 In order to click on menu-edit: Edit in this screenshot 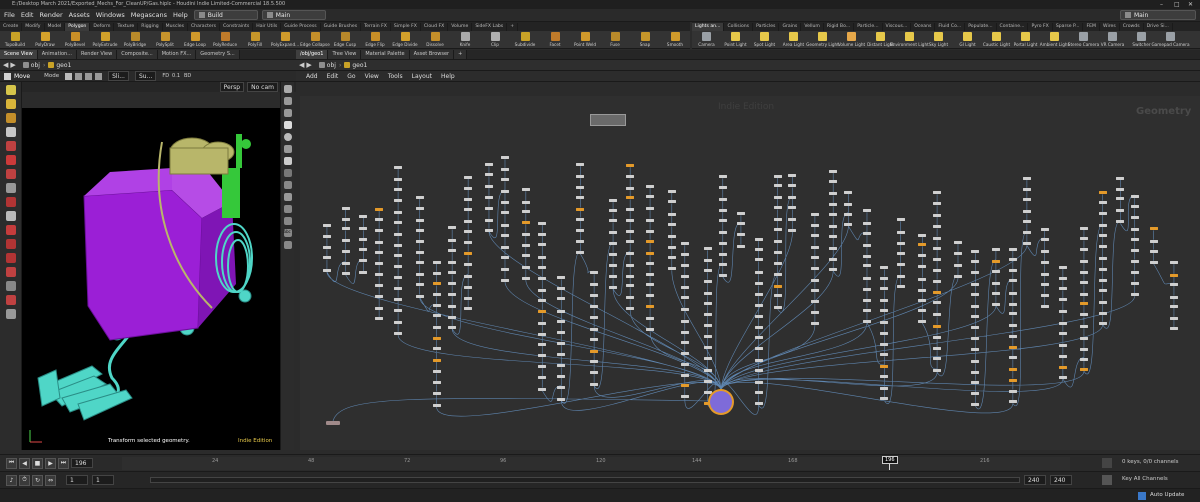, I will do `click(27, 15)`.